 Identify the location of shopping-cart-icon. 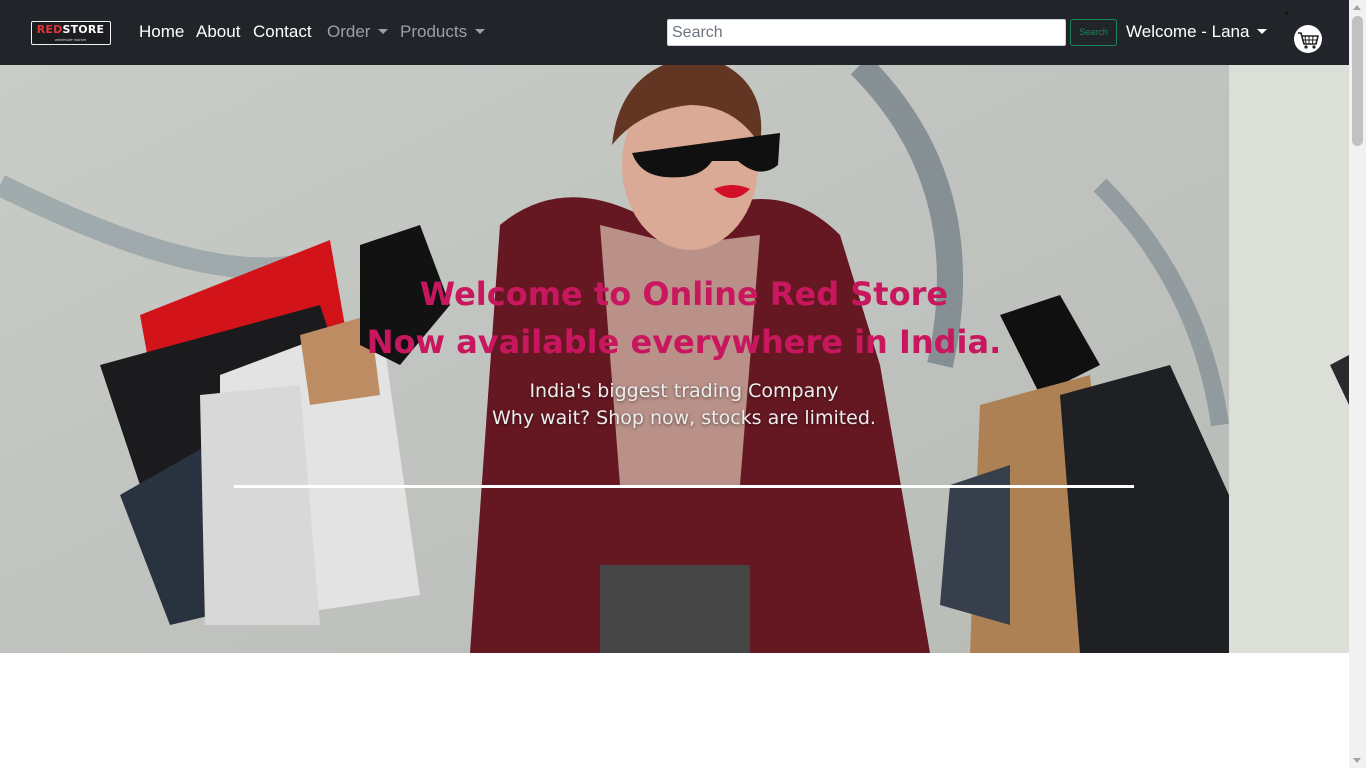
(1308, 39).